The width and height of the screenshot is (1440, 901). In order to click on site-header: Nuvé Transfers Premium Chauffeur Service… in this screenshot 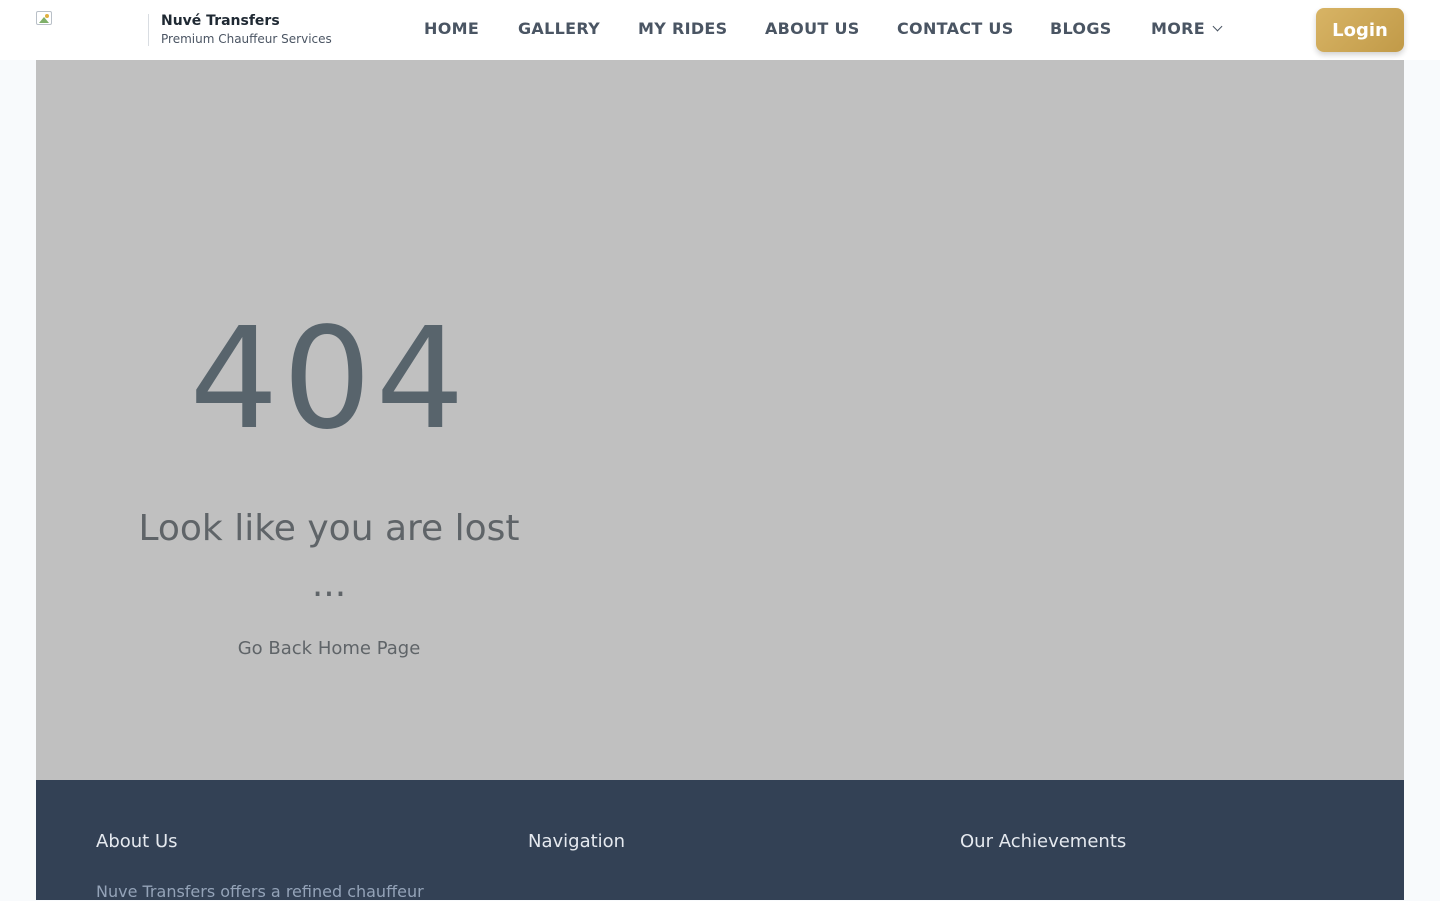, I will do `click(720, 30)`.